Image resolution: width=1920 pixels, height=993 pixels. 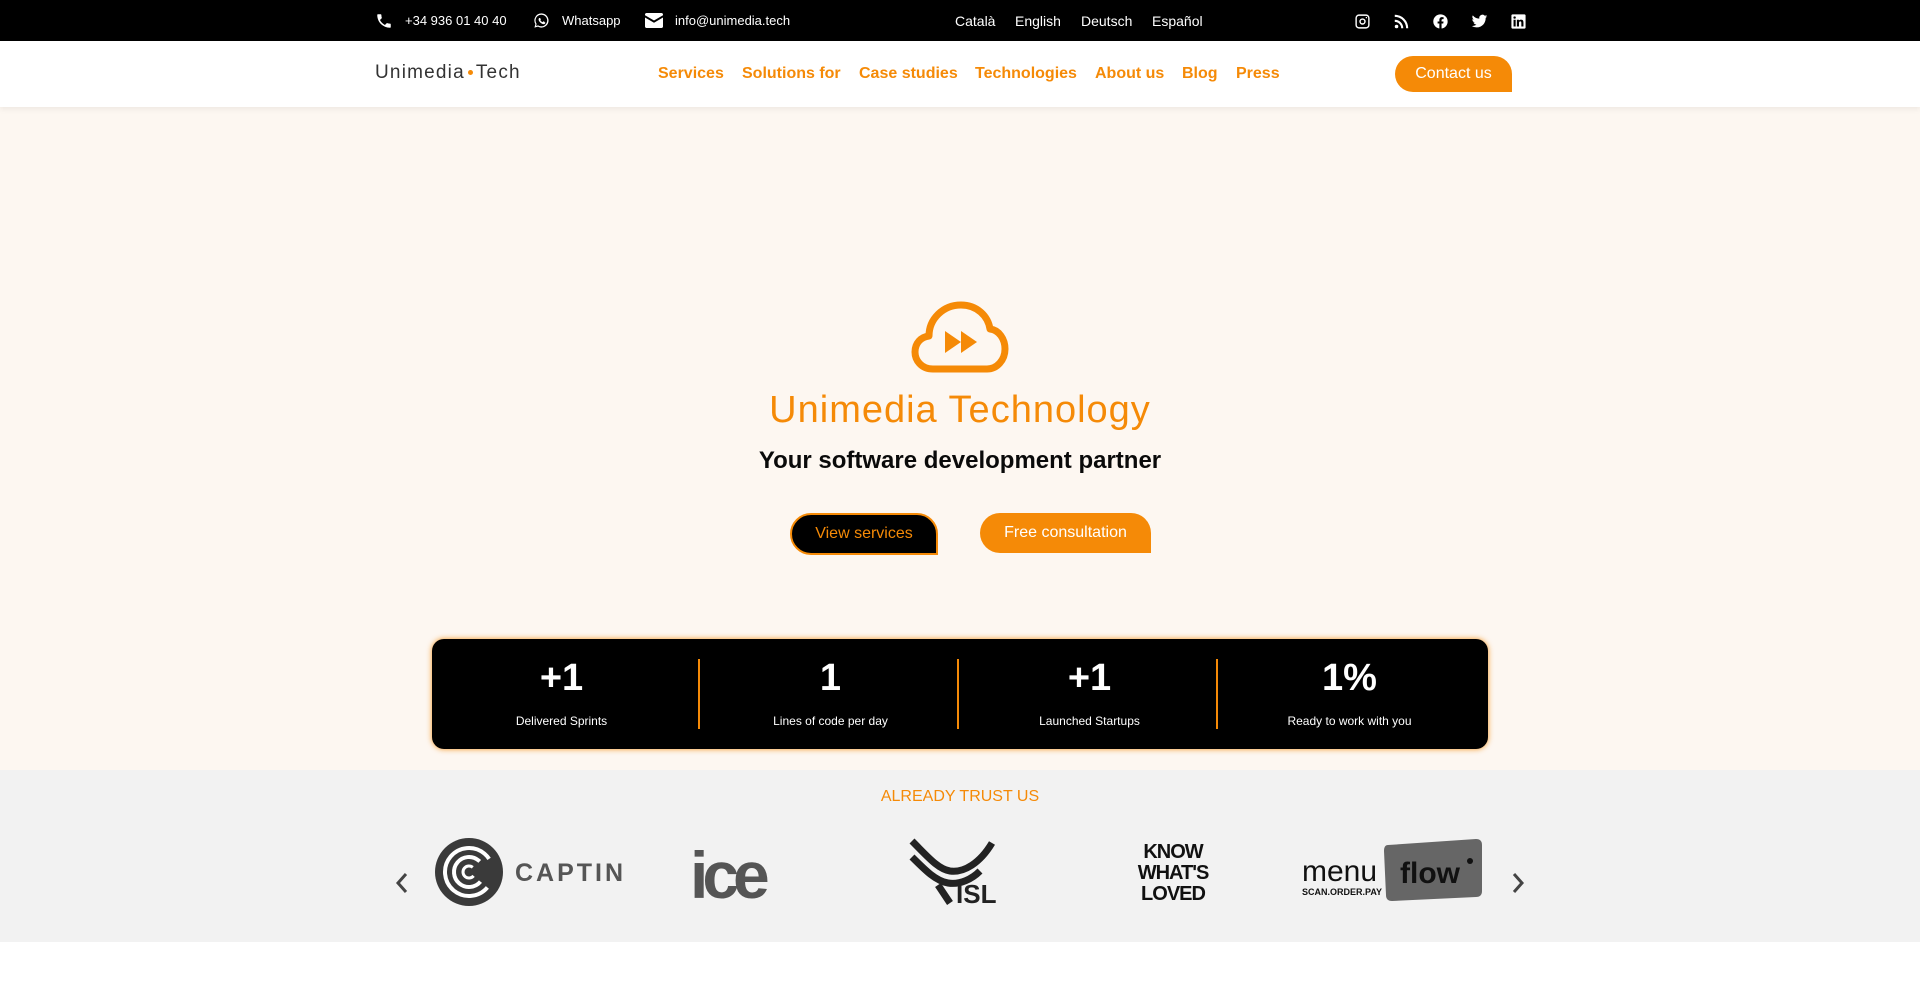 I want to click on facebook-link, so click(x=1440, y=21).